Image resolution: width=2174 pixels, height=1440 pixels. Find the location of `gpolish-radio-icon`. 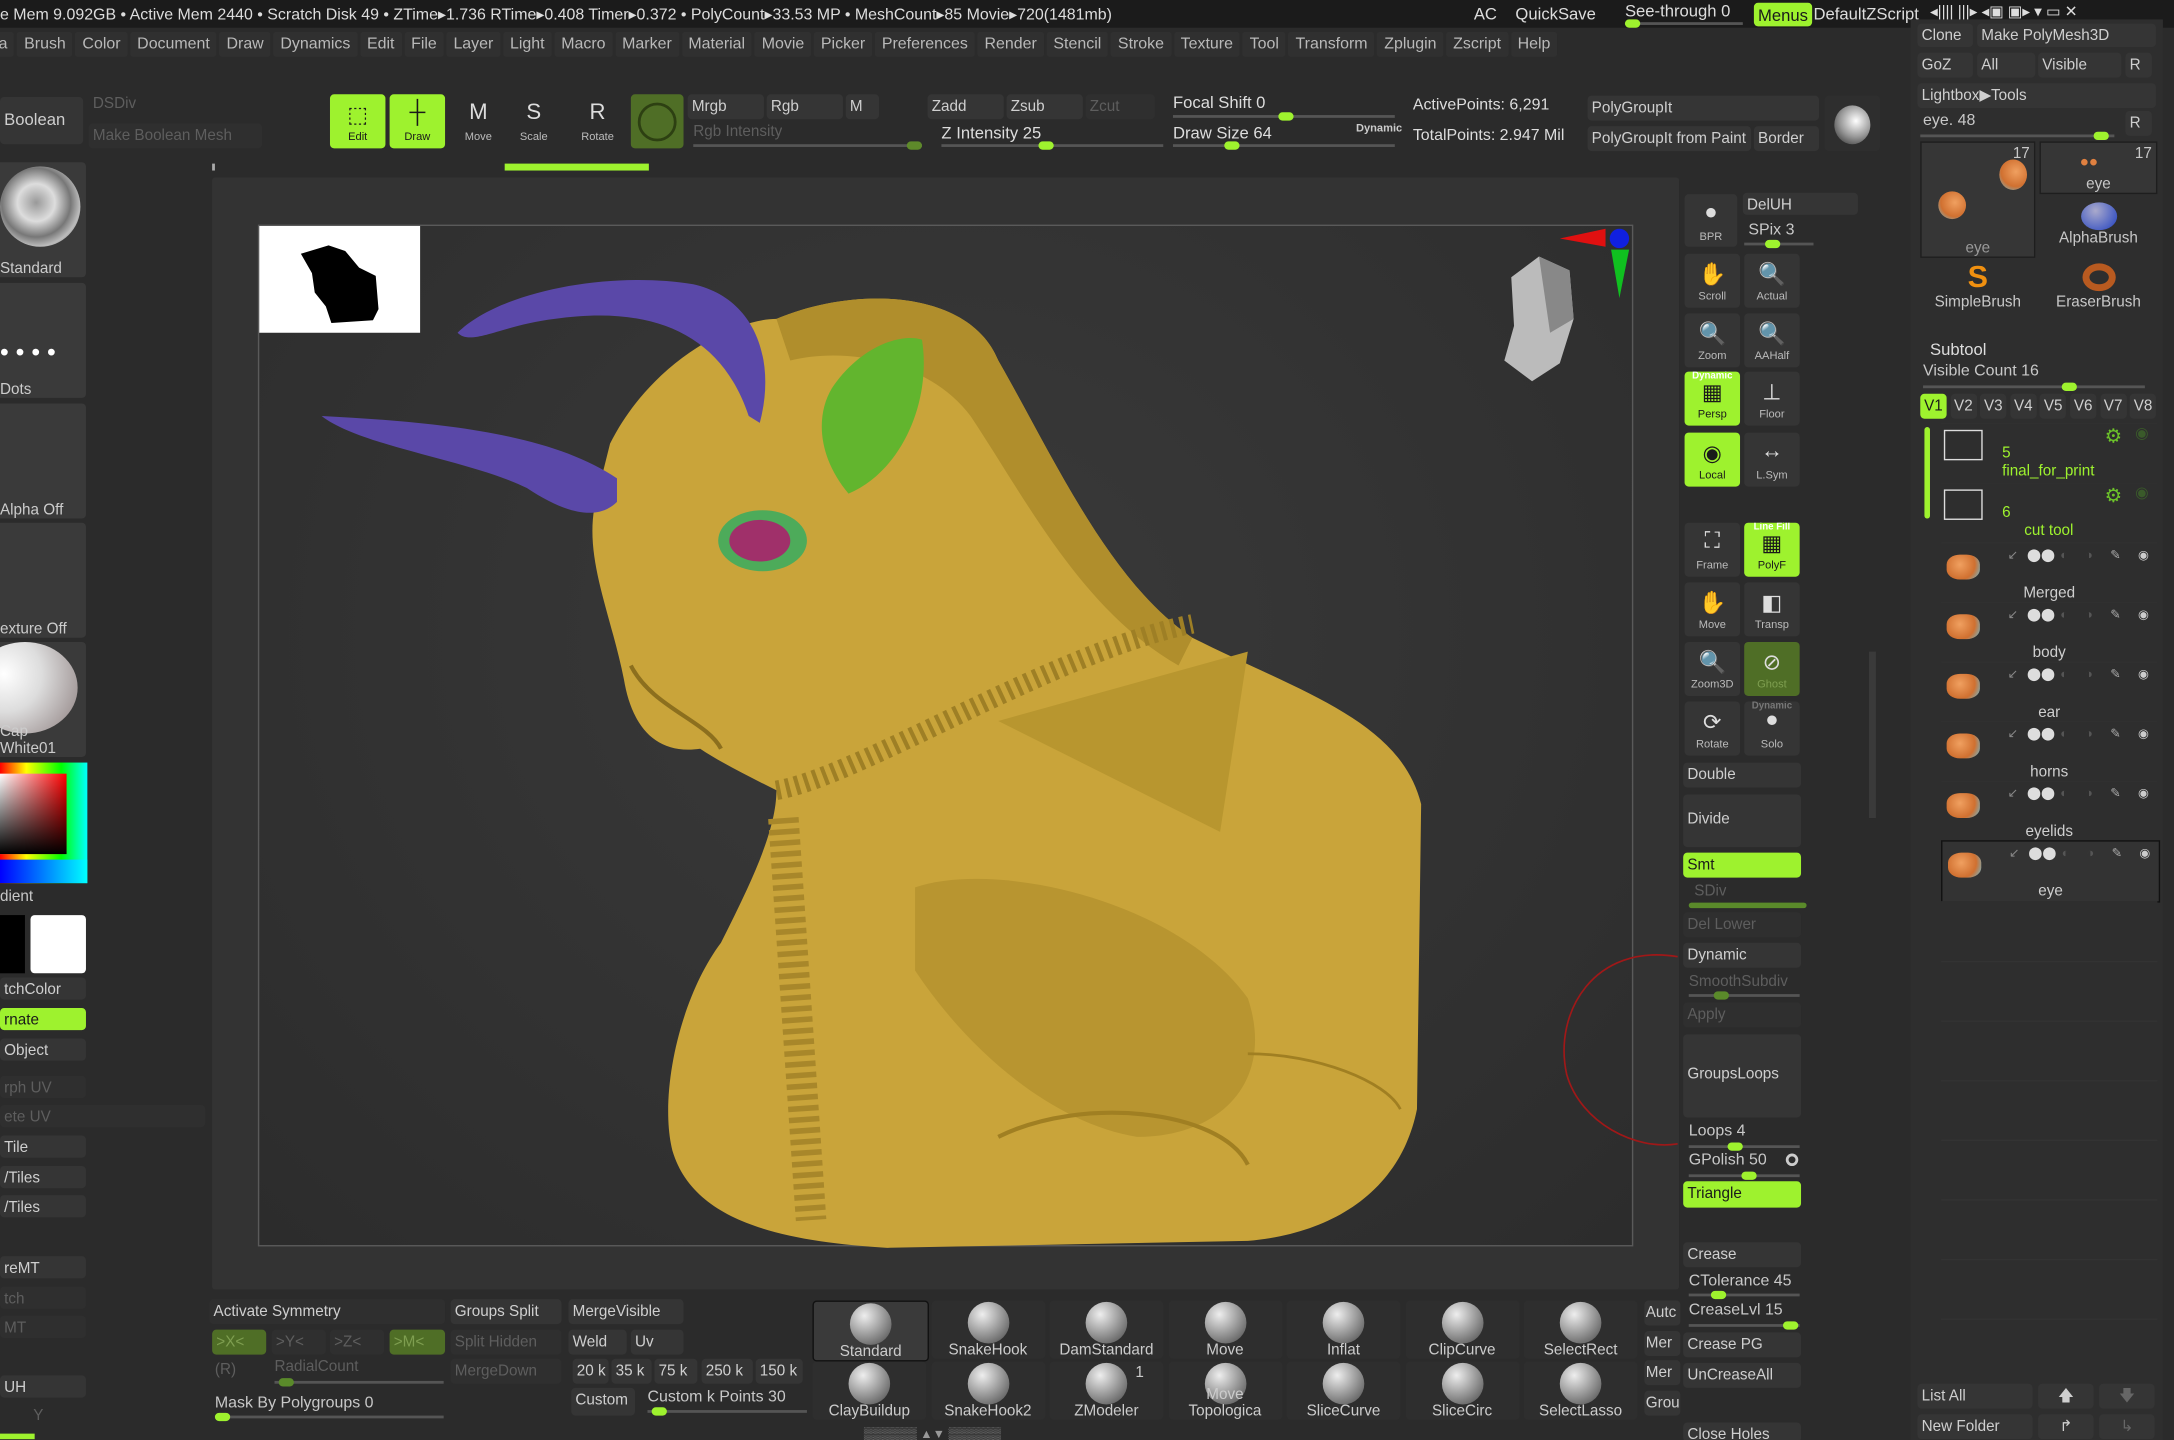

gpolish-radio-icon is located at coordinates (1792, 1160).